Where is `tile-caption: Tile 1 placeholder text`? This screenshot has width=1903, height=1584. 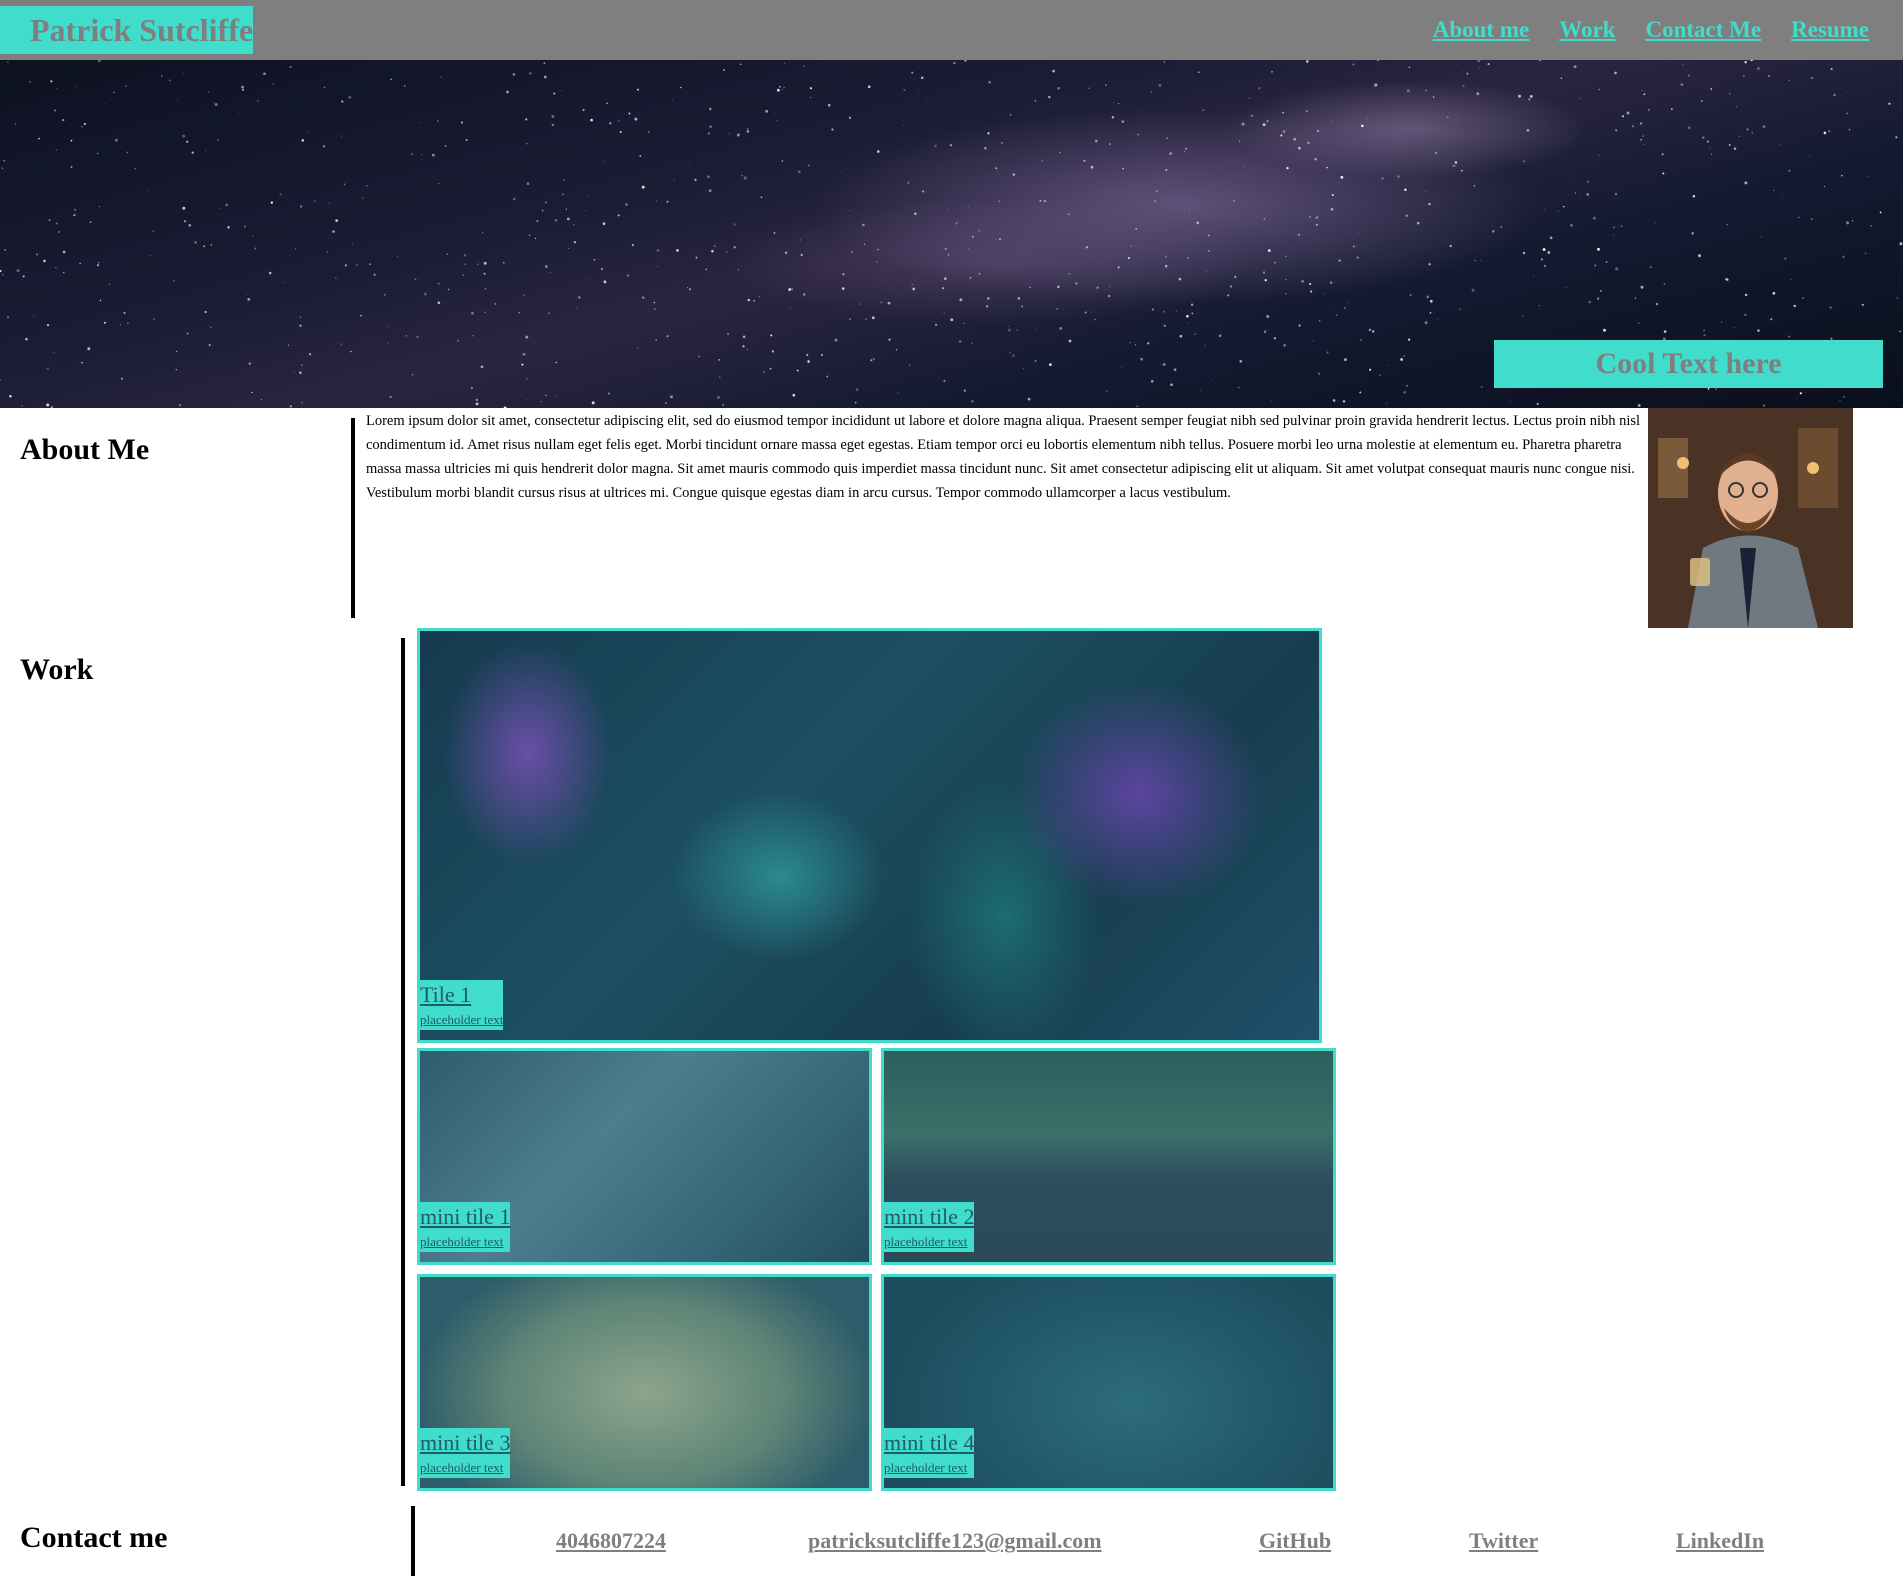
tile-caption: Tile 1 placeholder text is located at coordinates (462, 1005).